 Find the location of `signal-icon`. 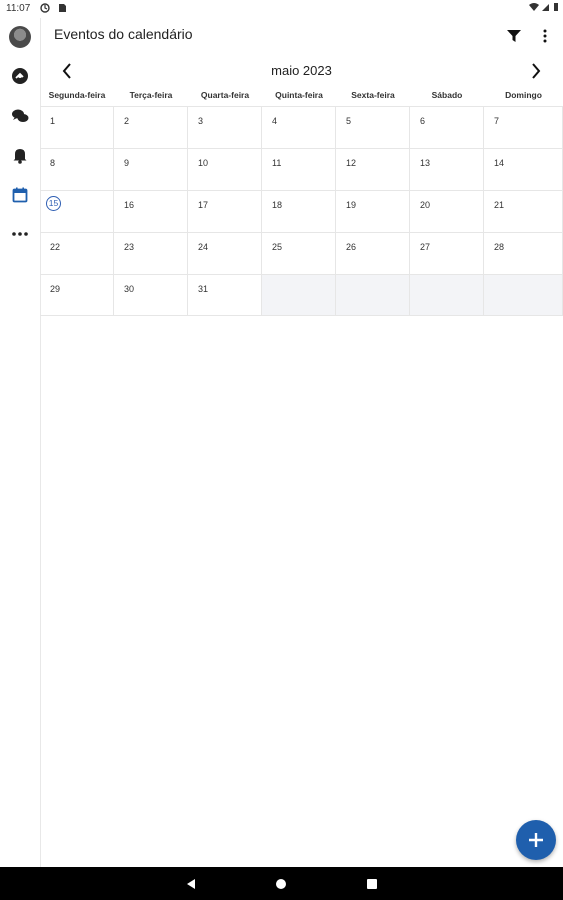

signal-icon is located at coordinates (545, 7).